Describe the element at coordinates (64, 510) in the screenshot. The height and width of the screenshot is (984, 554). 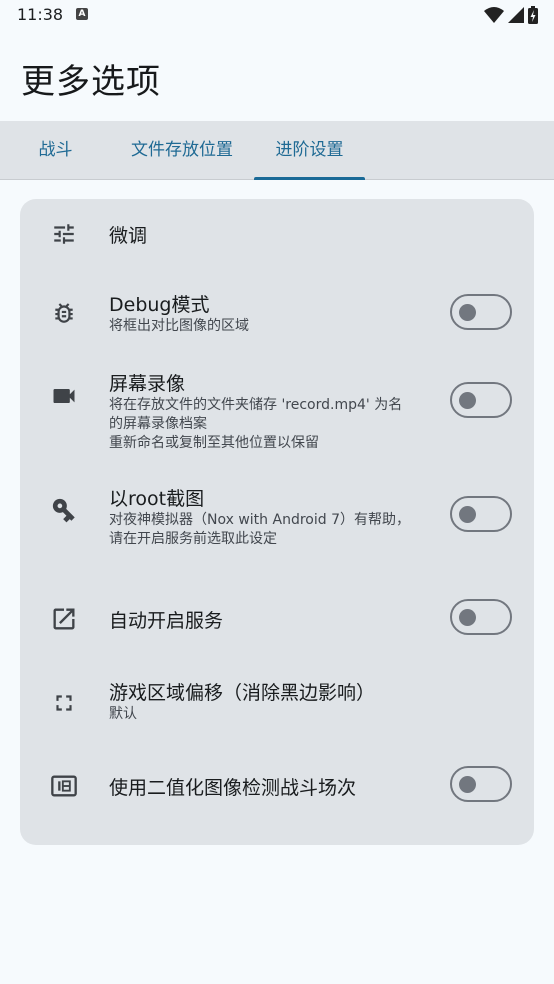
I see `key-icon` at that location.